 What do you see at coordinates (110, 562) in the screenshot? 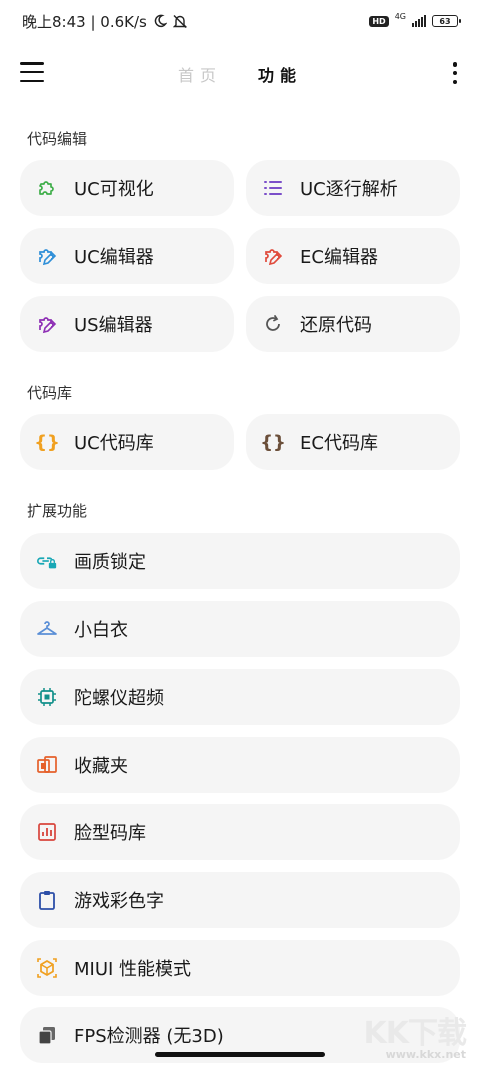
I see `quality-lock-label: 画质锁定` at bounding box center [110, 562].